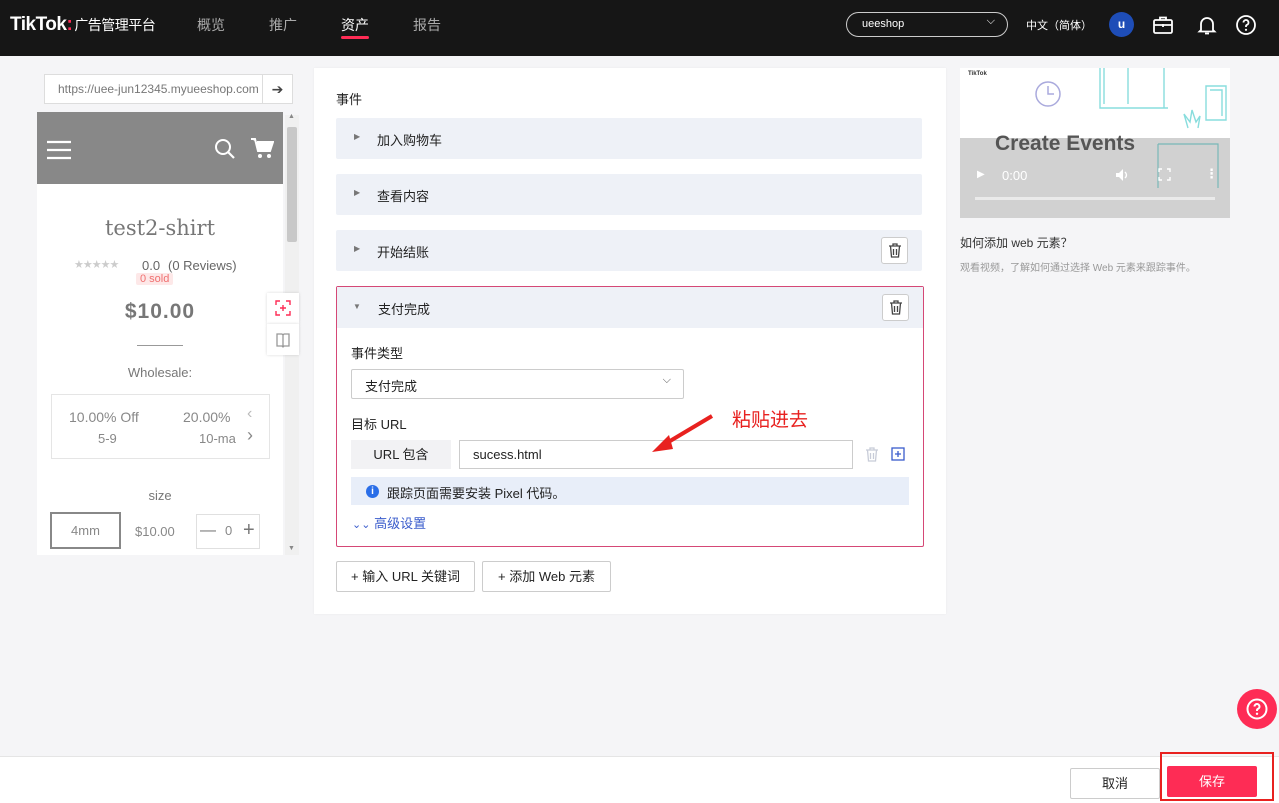 The width and height of the screenshot is (1279, 803). I want to click on wholesale-range: 5-9, so click(107, 438).